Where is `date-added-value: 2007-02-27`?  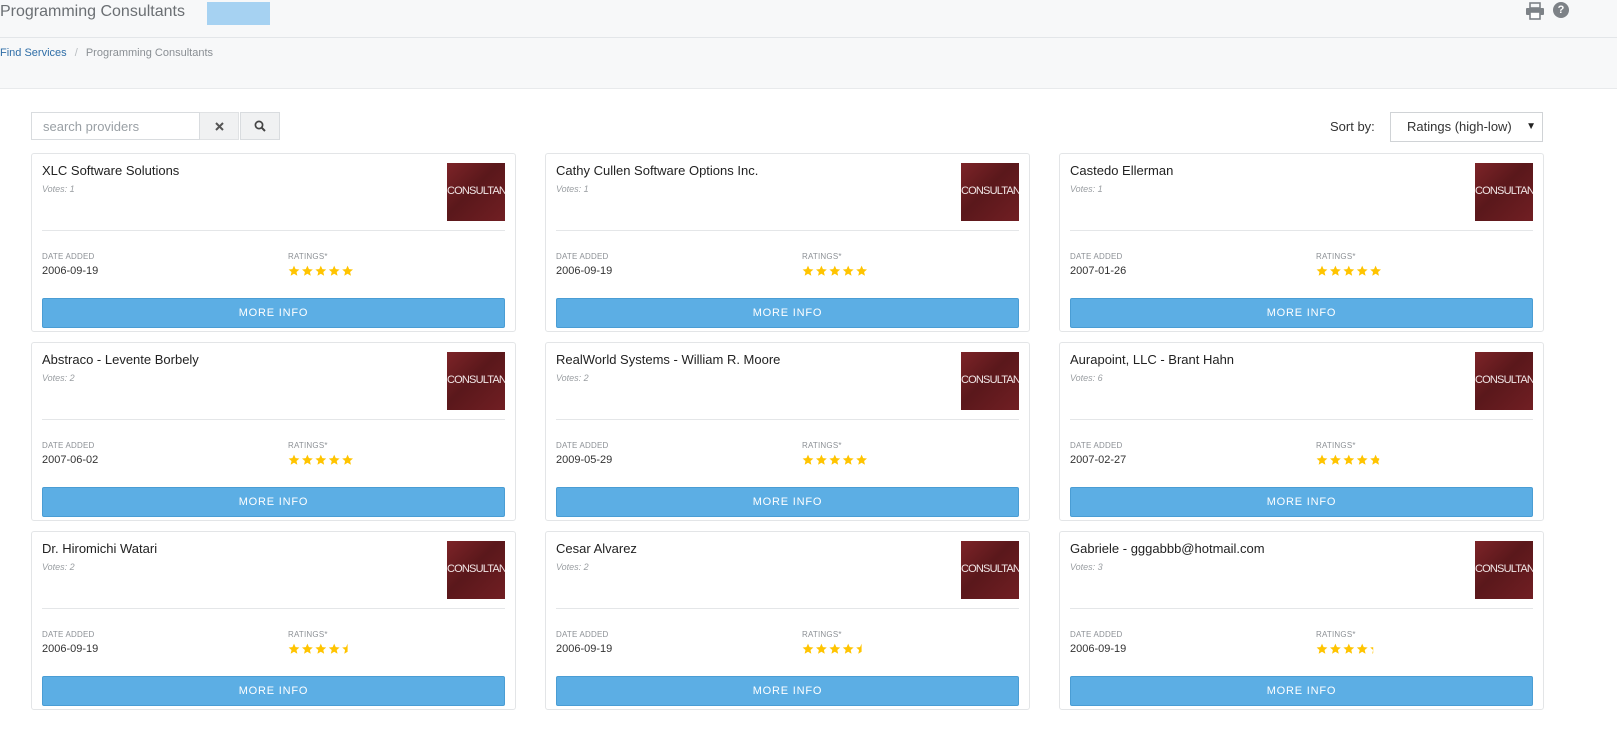 date-added-value: 2007-02-27 is located at coordinates (1098, 460).